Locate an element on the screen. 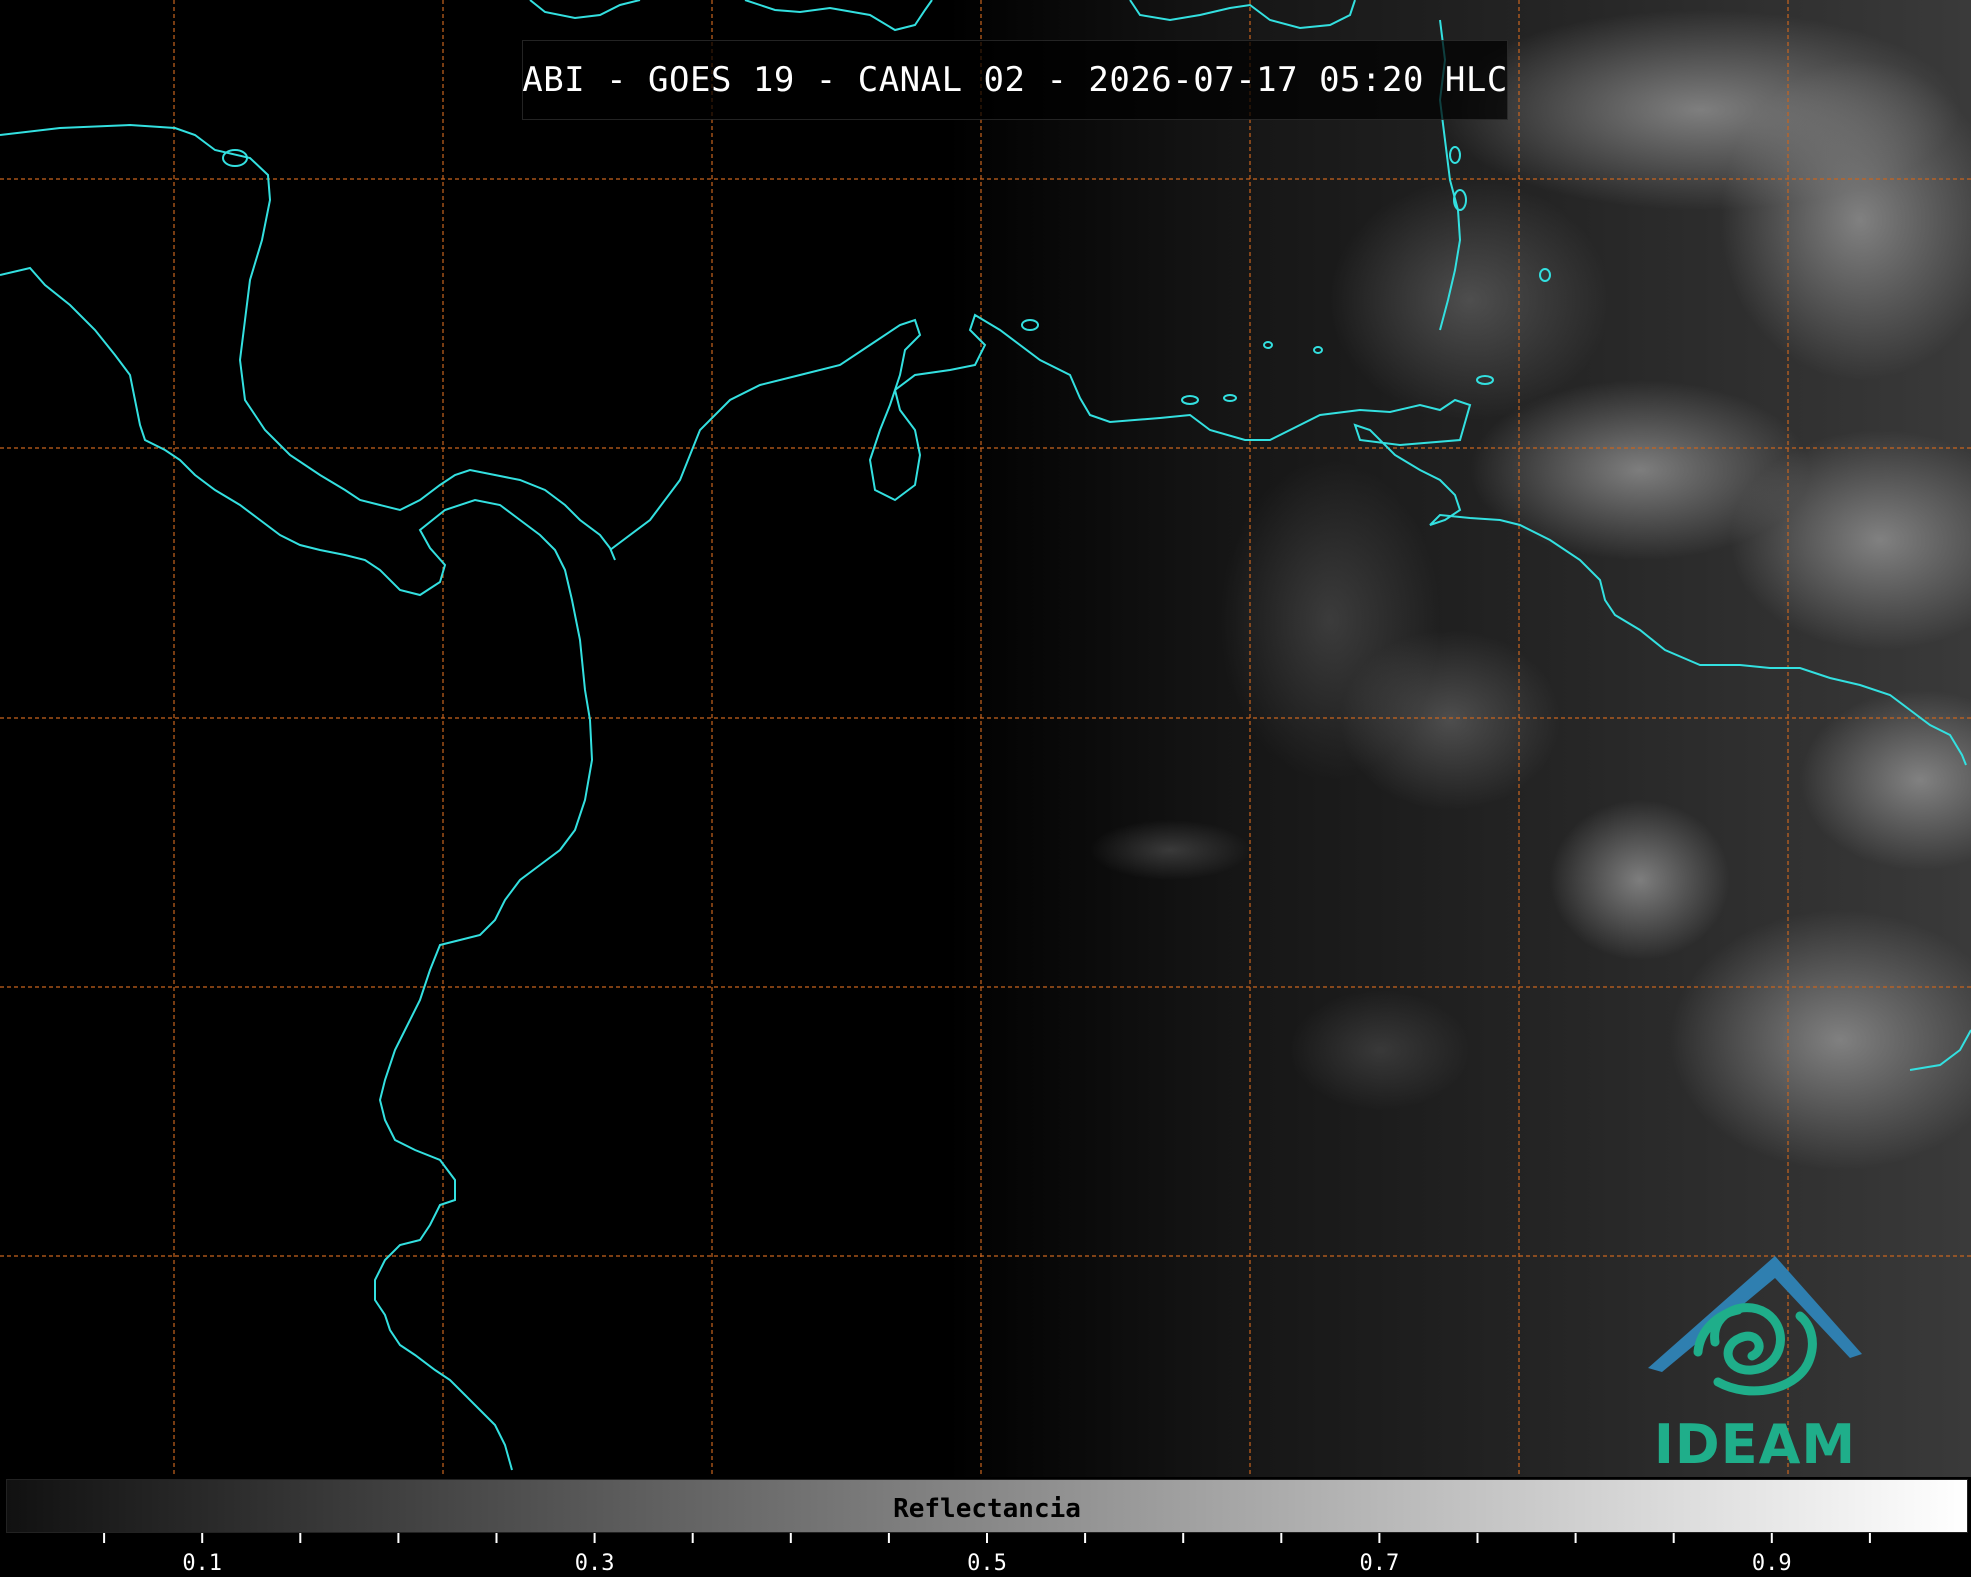 Image resolution: width=1971 pixels, height=1577 pixels. colorbar-tick-label: 0.5 is located at coordinates (987, 1563).